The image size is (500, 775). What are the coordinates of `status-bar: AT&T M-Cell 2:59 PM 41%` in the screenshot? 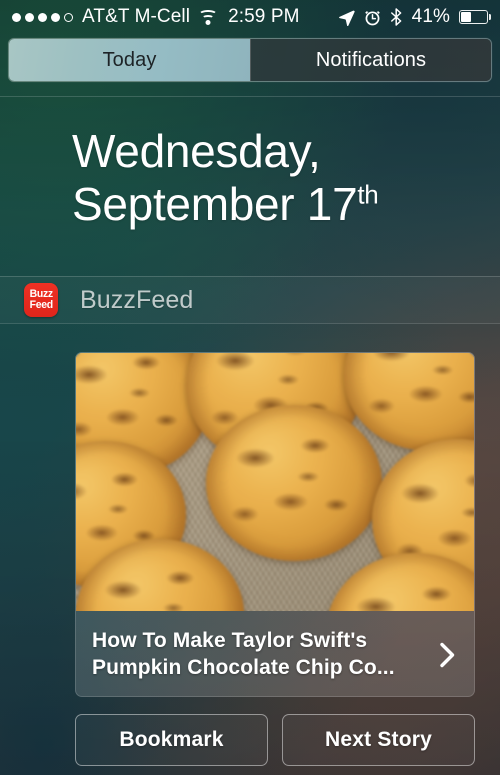 It's located at (250, 17).